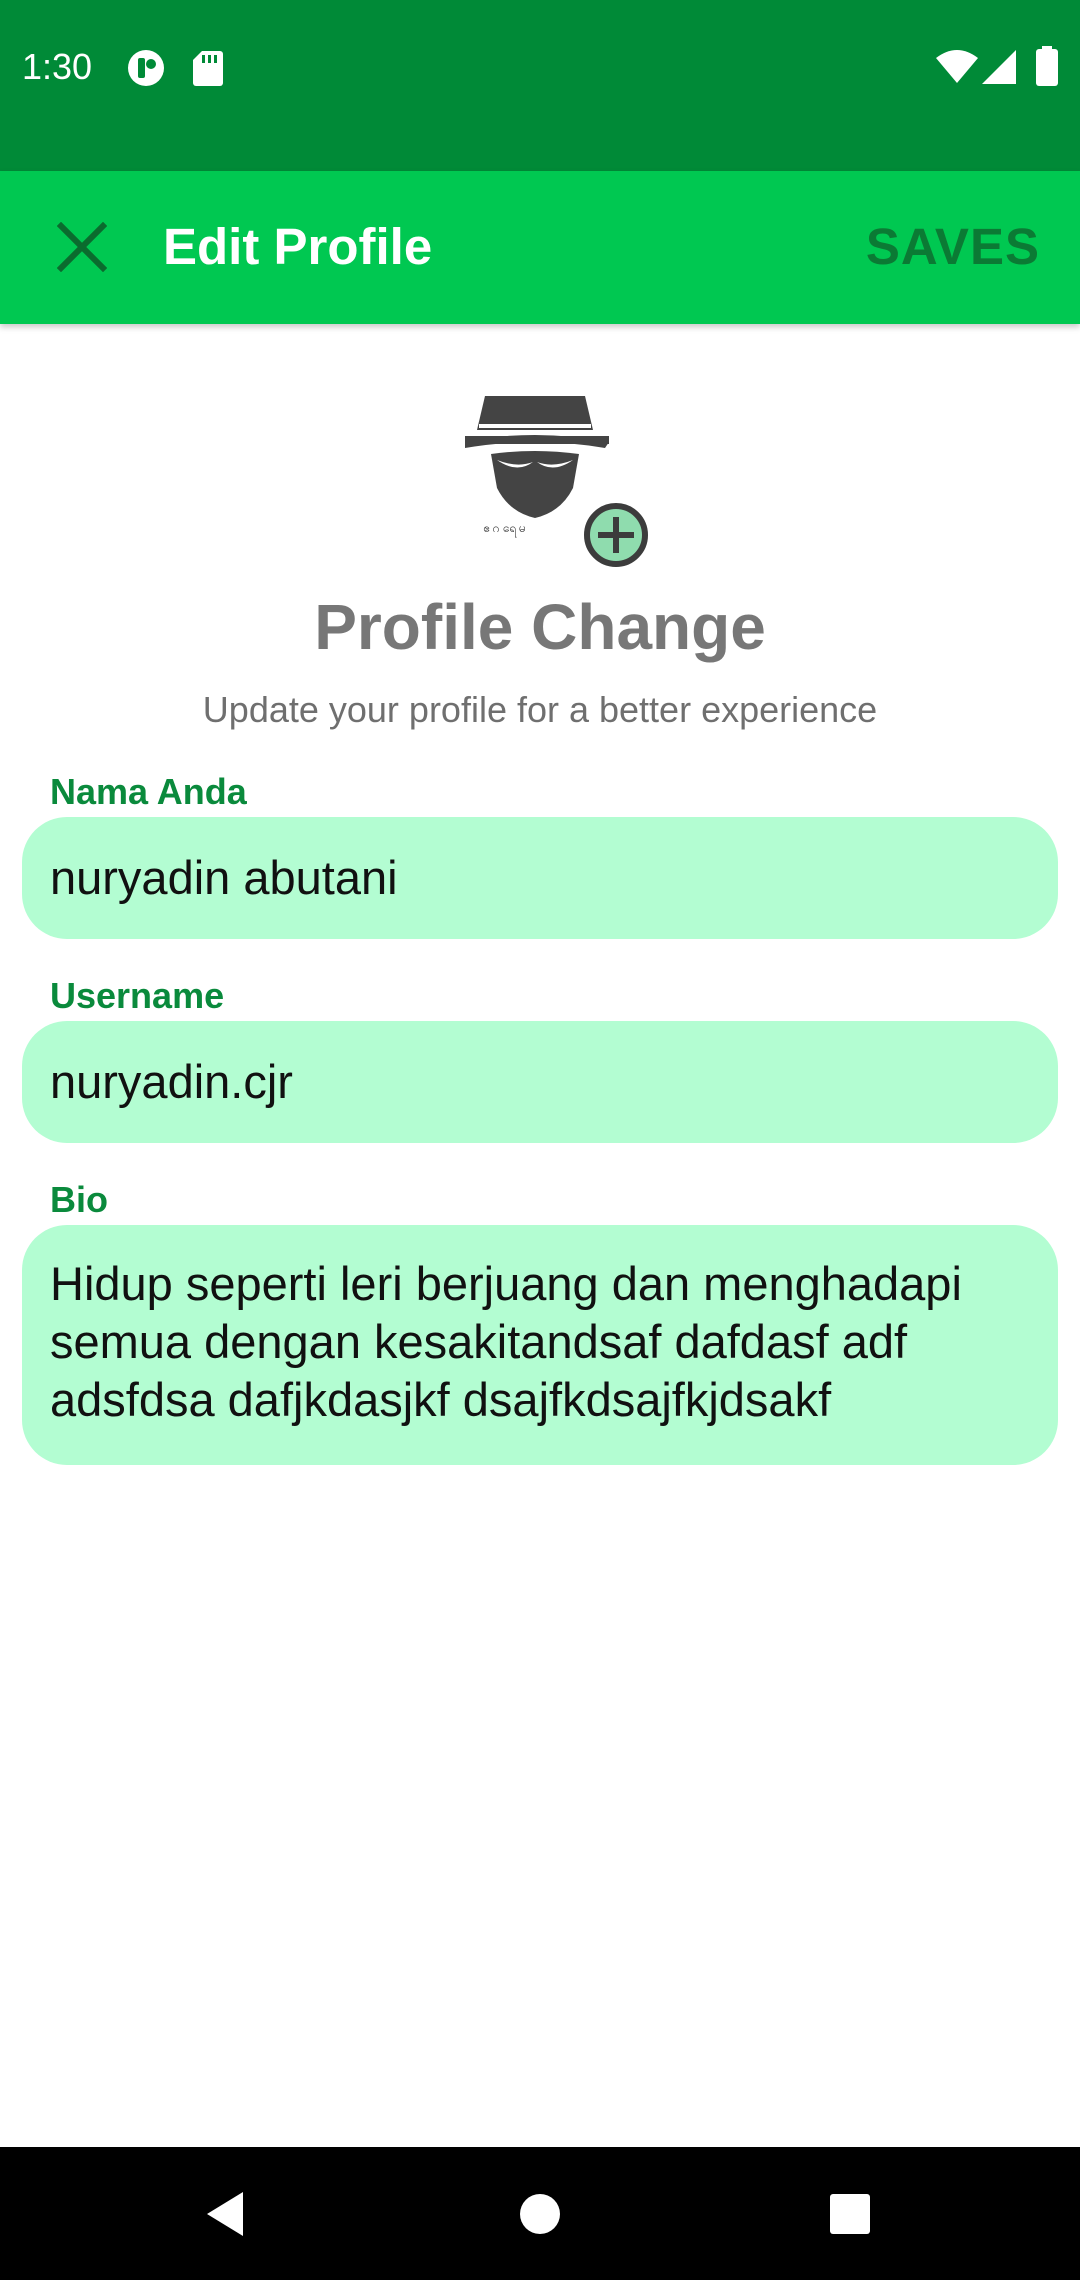  Describe the element at coordinates (540, 247) in the screenshot. I see `app-bar: Edit Profile SAVES` at that location.